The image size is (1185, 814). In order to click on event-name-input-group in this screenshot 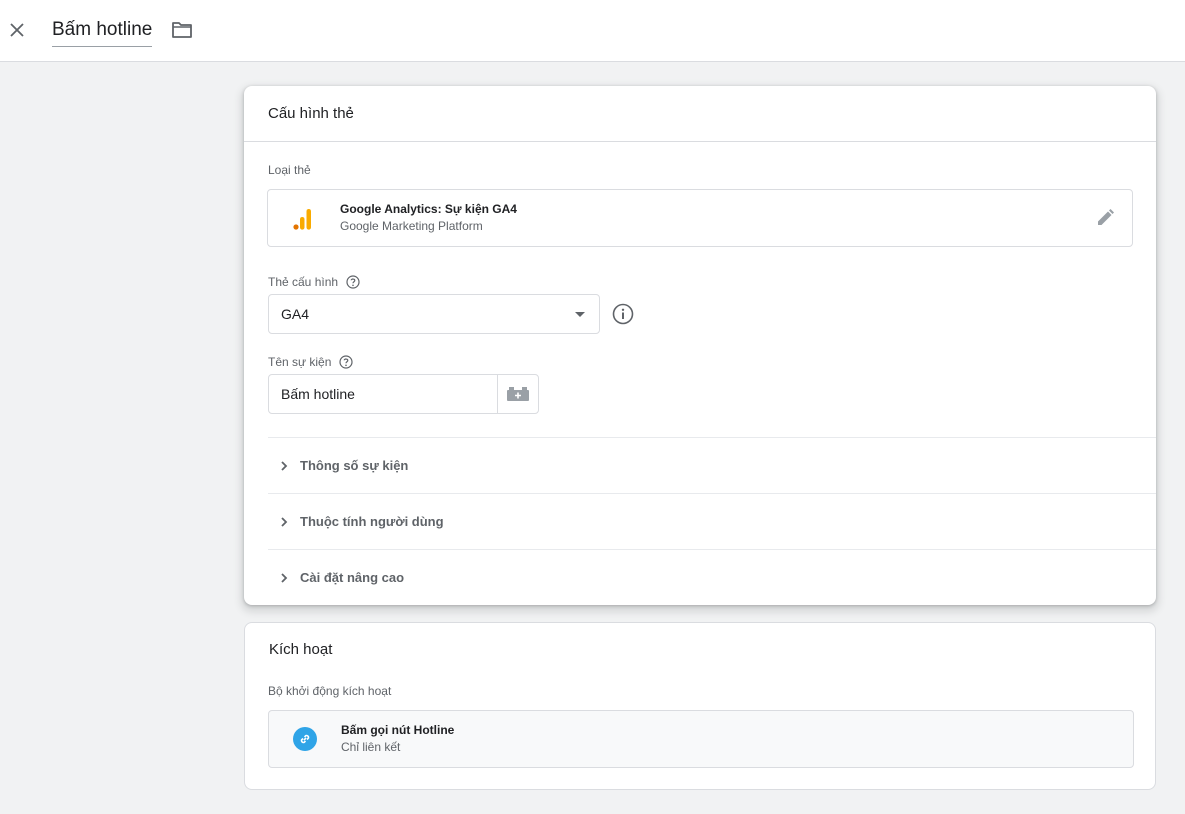, I will do `click(403, 394)`.